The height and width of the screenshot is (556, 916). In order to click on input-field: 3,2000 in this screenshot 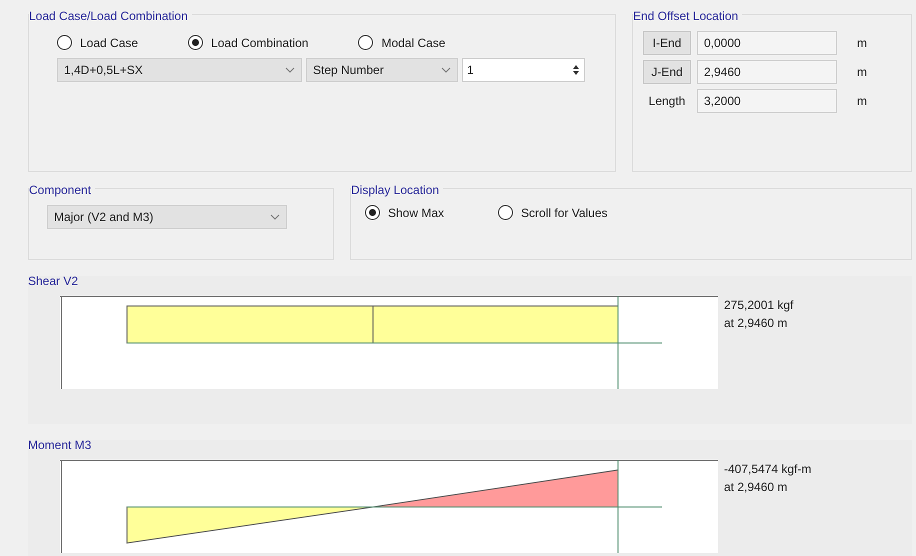, I will do `click(767, 101)`.